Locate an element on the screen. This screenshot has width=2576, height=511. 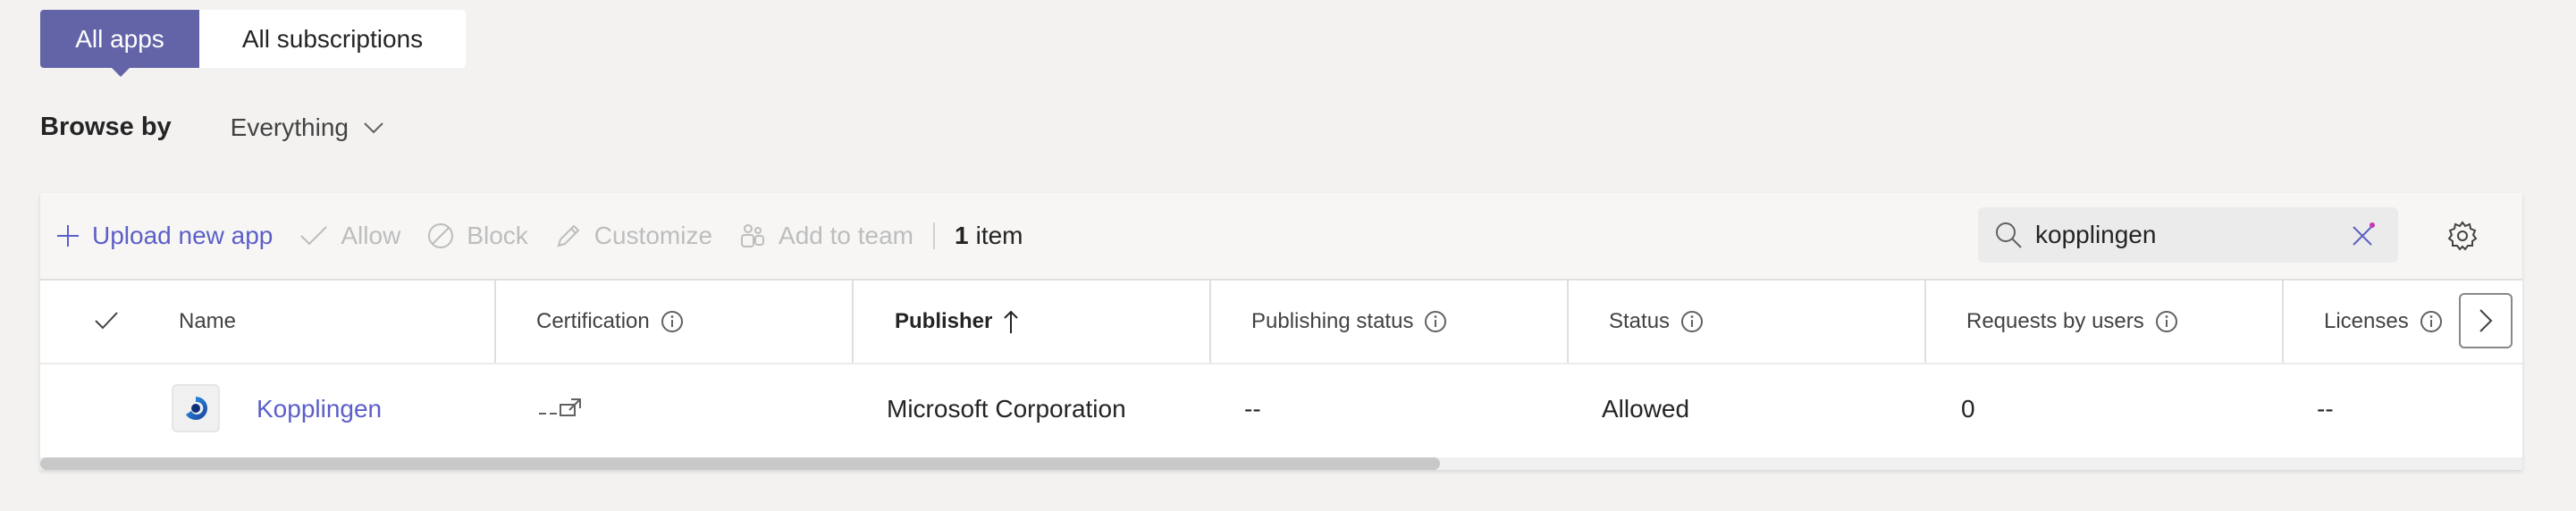
chevron-right-icon is located at coordinates (2486, 320).